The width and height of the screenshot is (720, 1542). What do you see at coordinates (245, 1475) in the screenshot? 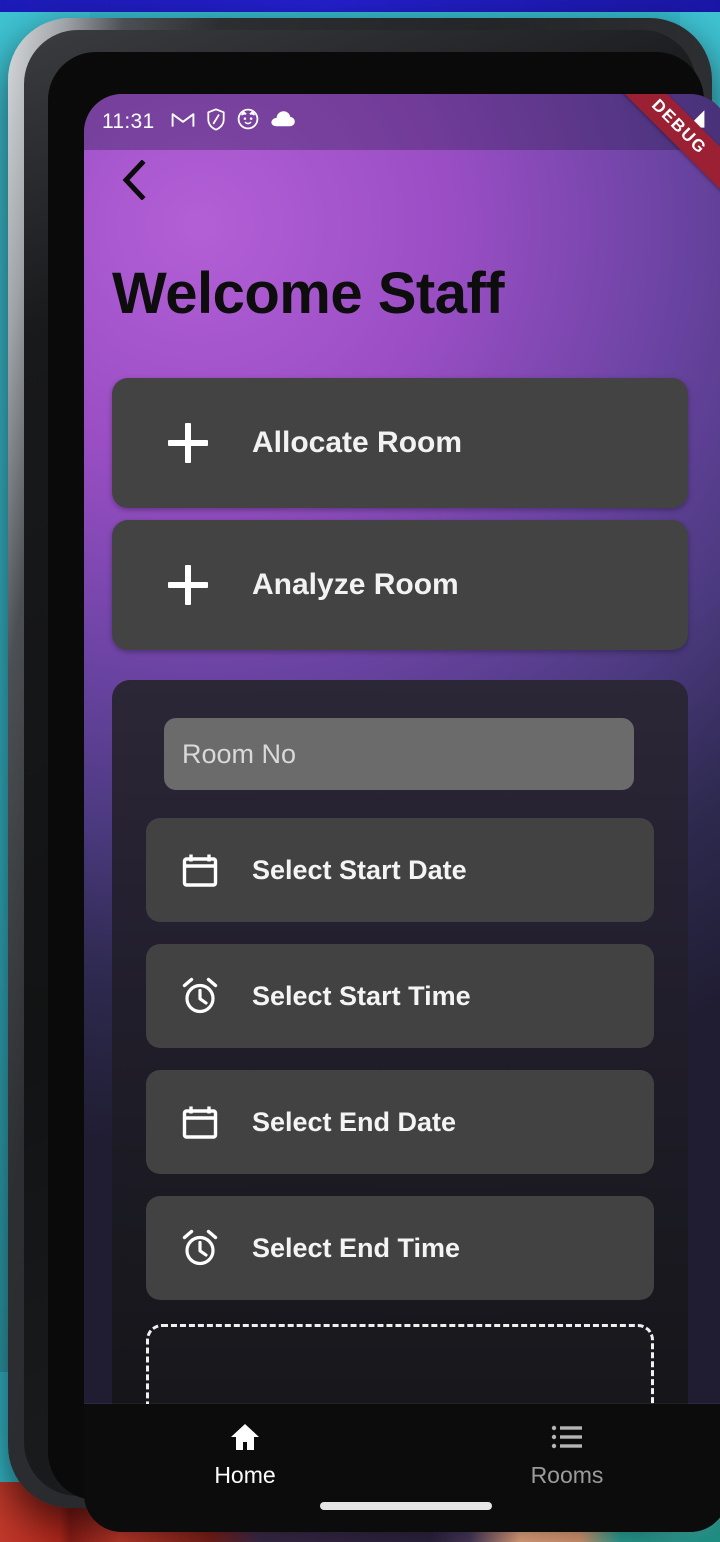
I see `nav-item-home-label: Home` at bounding box center [245, 1475].